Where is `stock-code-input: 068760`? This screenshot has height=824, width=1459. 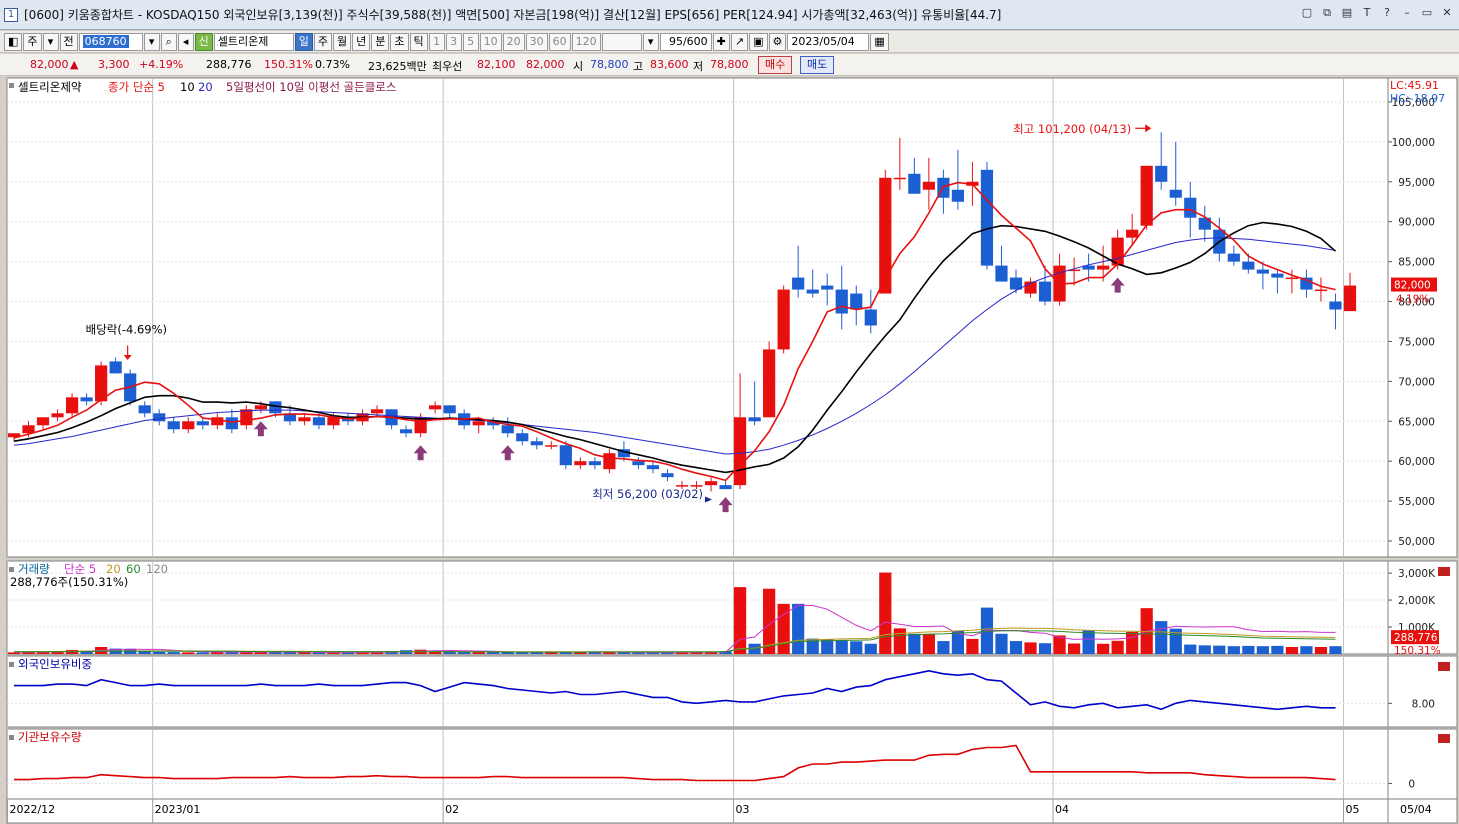
stock-code-input: 068760 is located at coordinates (110, 41).